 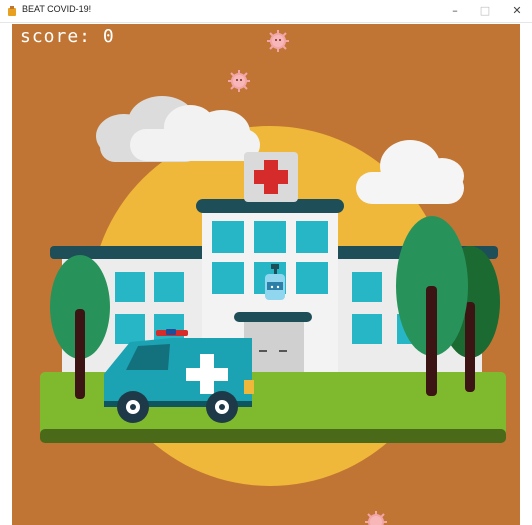 What do you see at coordinates (67, 36) in the screenshot?
I see `score-display: score: 0` at bounding box center [67, 36].